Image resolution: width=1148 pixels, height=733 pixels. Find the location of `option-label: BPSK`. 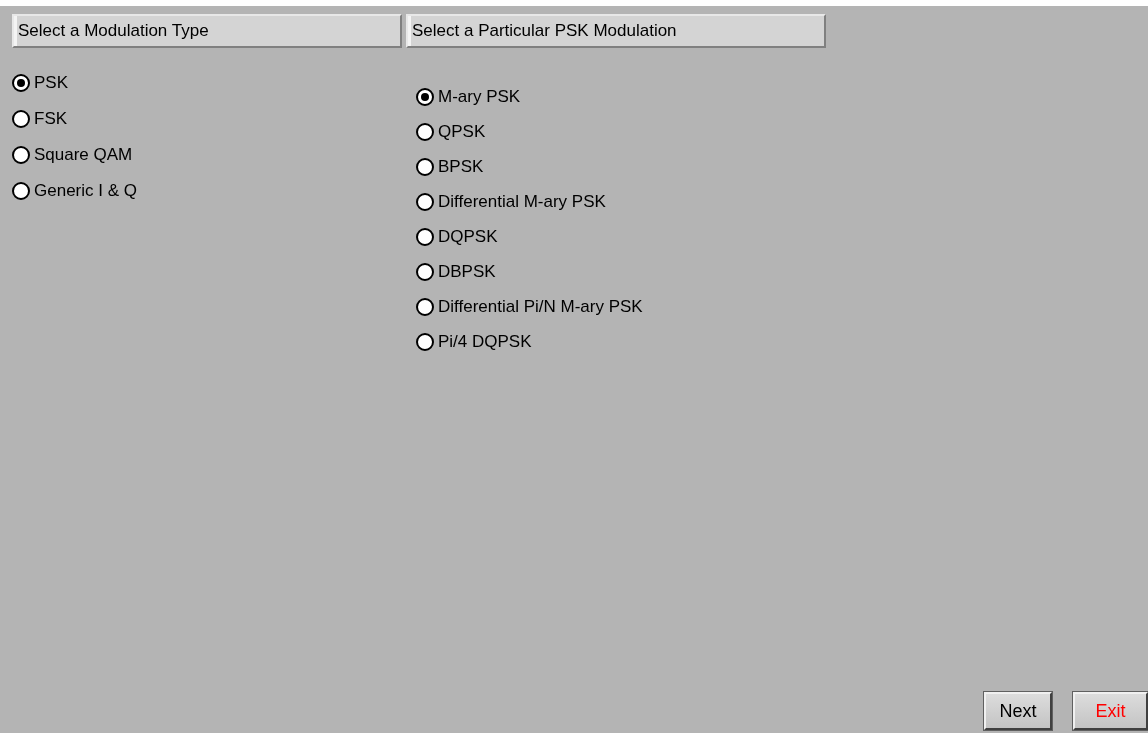

option-label: BPSK is located at coordinates (461, 166).